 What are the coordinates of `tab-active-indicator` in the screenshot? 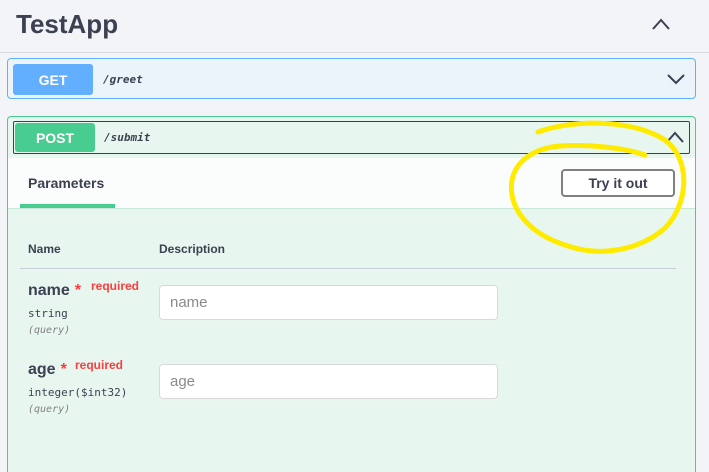 It's located at (67, 206).